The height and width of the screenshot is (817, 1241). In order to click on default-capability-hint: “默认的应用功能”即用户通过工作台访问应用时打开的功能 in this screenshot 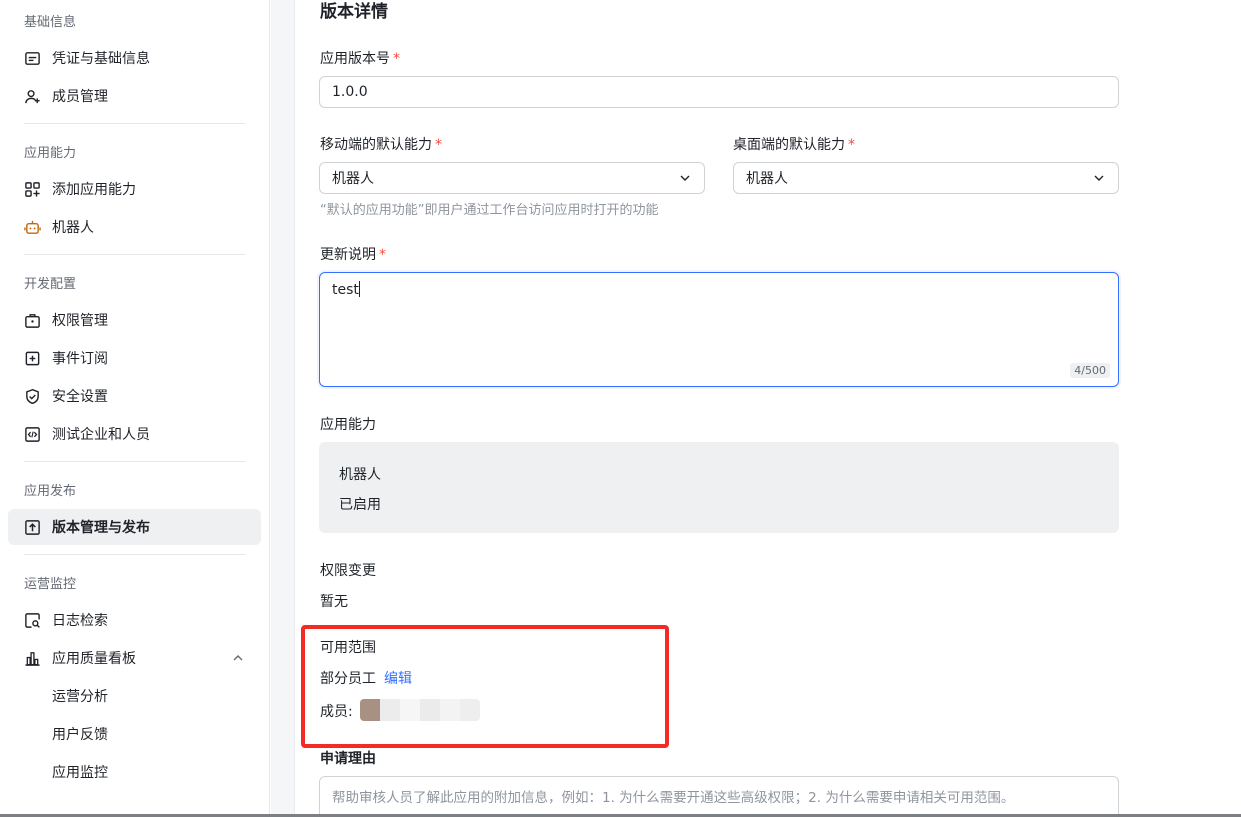, I will do `click(489, 210)`.